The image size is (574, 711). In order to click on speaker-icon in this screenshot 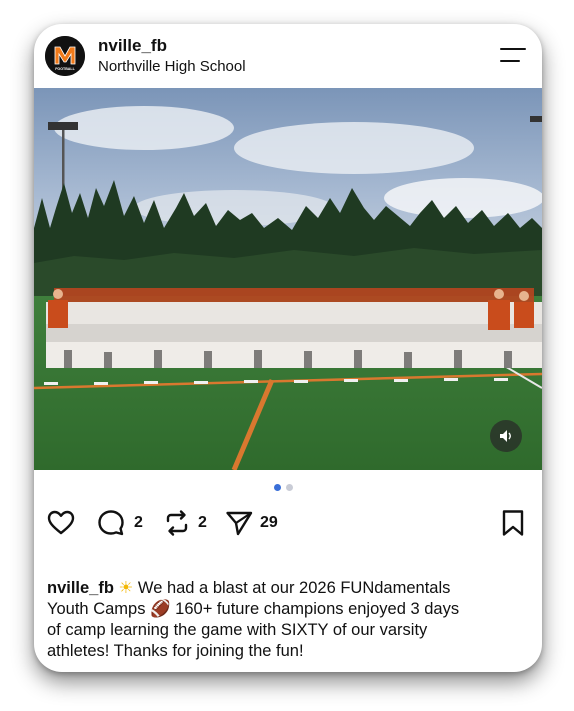, I will do `click(505, 436)`.